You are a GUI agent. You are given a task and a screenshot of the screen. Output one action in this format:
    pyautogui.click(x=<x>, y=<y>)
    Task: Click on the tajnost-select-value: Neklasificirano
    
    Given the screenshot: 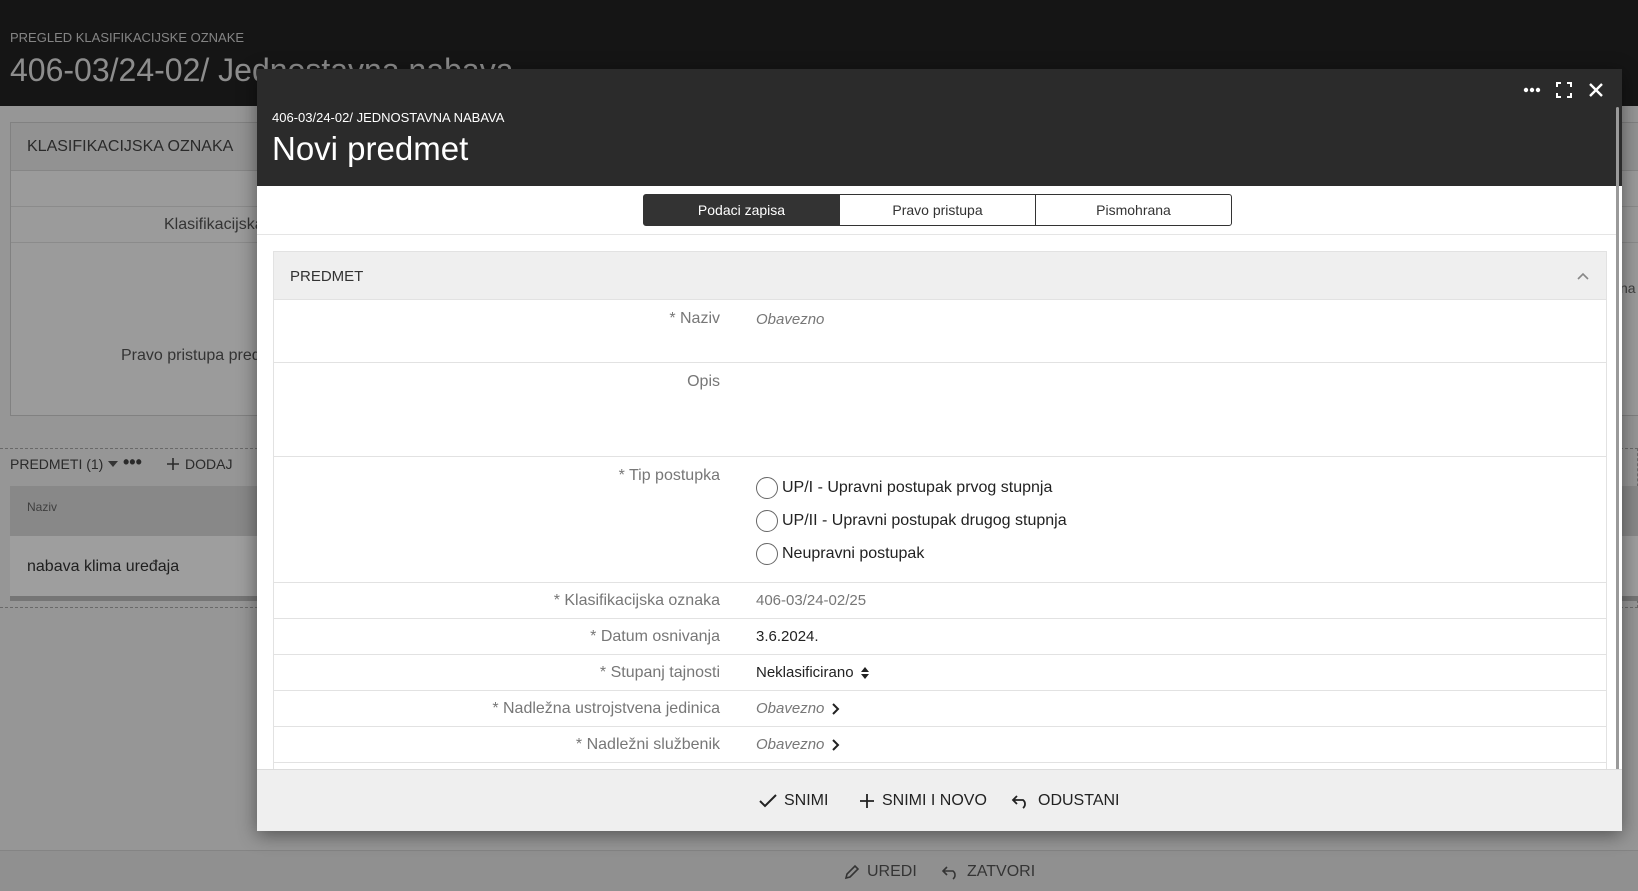 What is the action you would take?
    pyautogui.click(x=805, y=672)
    